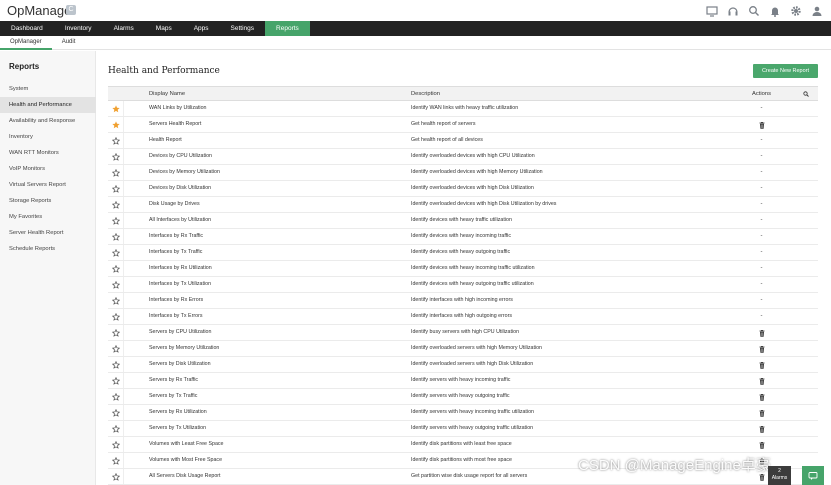  What do you see at coordinates (280, 380) in the screenshot?
I see `report-name-link: Servers by Rx Traffic` at bounding box center [280, 380].